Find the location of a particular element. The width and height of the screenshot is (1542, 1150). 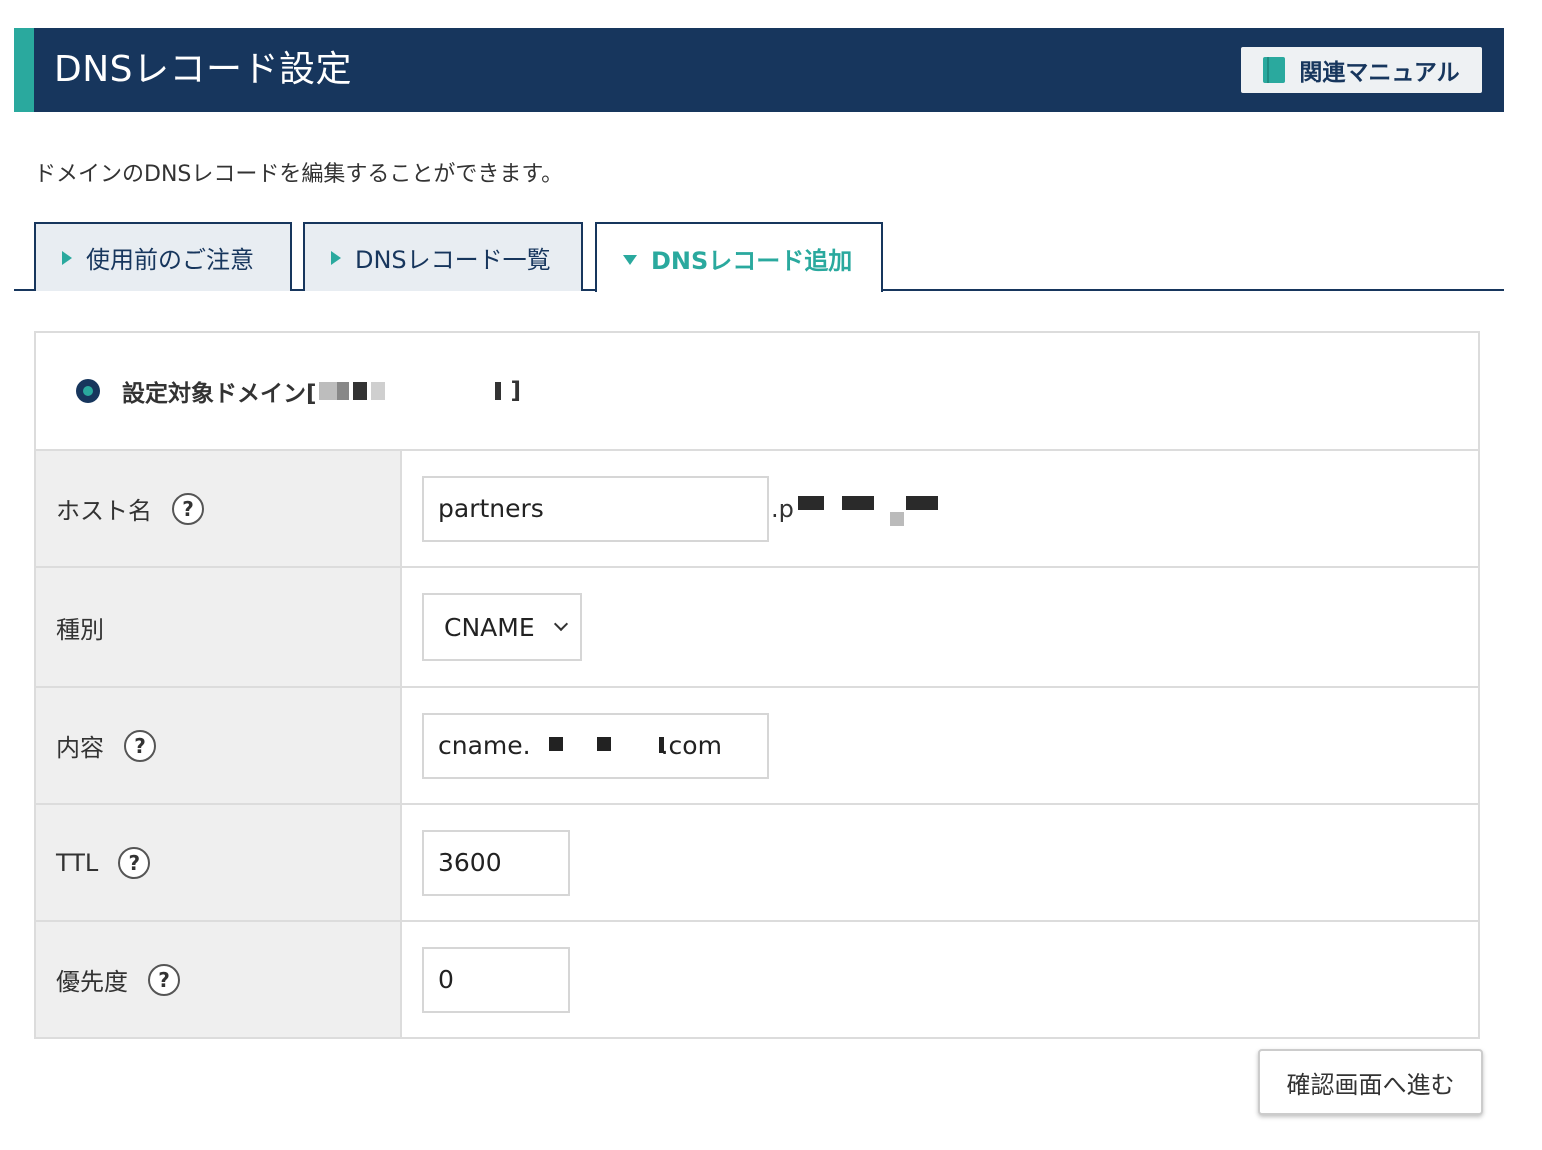

masked-domain is located at coordinates (413, 391).